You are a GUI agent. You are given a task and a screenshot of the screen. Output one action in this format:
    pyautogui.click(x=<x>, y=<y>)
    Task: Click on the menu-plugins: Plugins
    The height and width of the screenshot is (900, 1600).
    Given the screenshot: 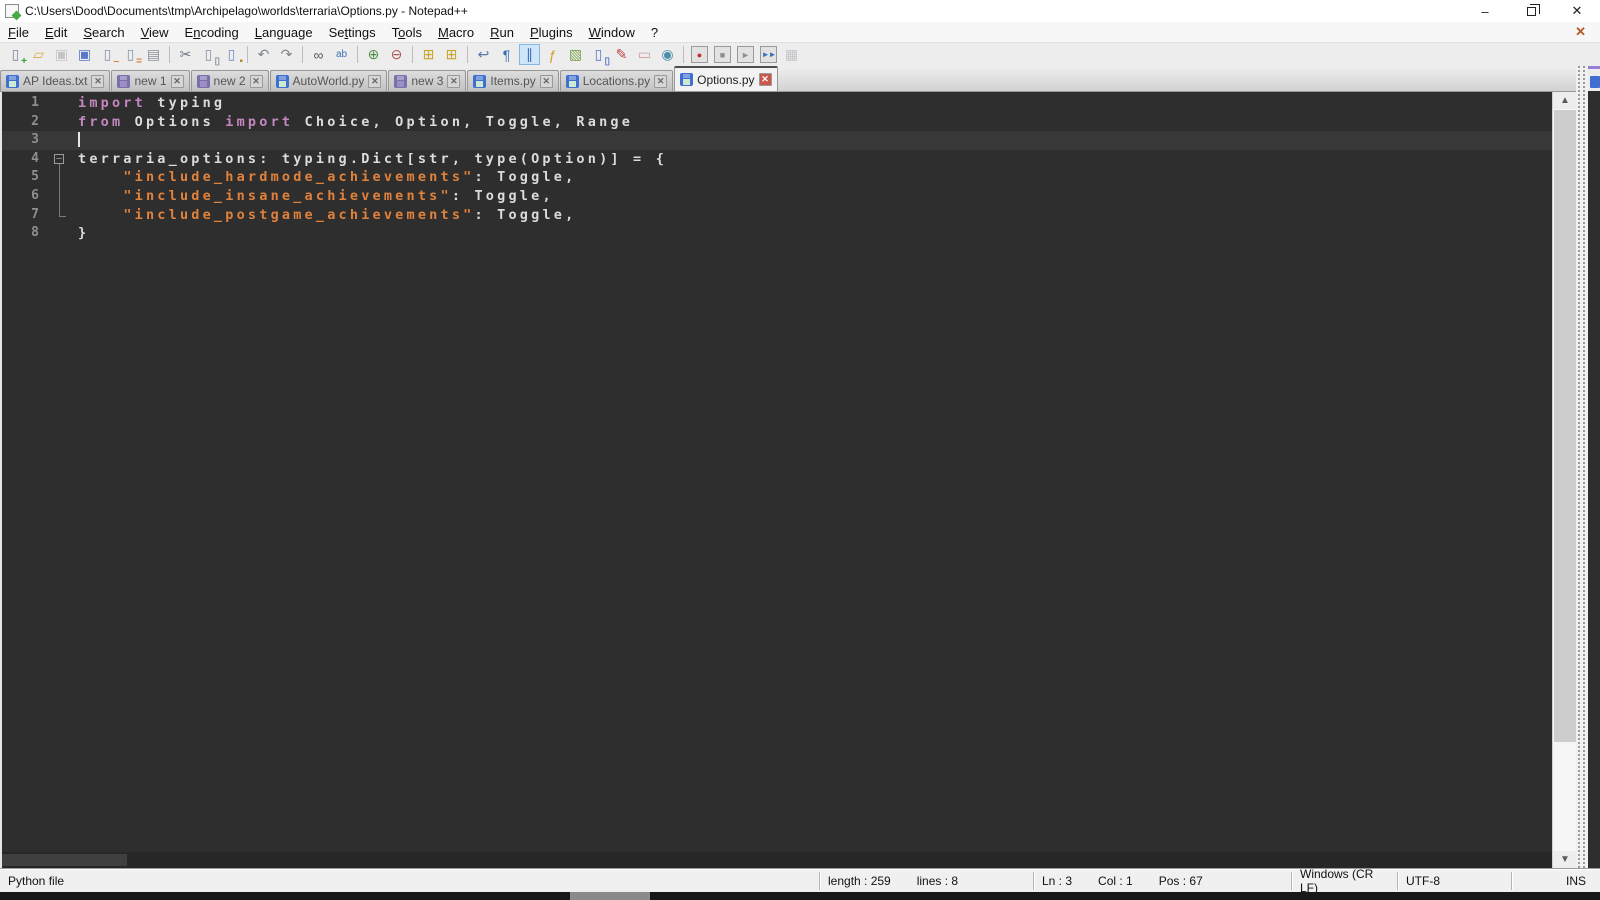 What is the action you would take?
    pyautogui.click(x=551, y=32)
    